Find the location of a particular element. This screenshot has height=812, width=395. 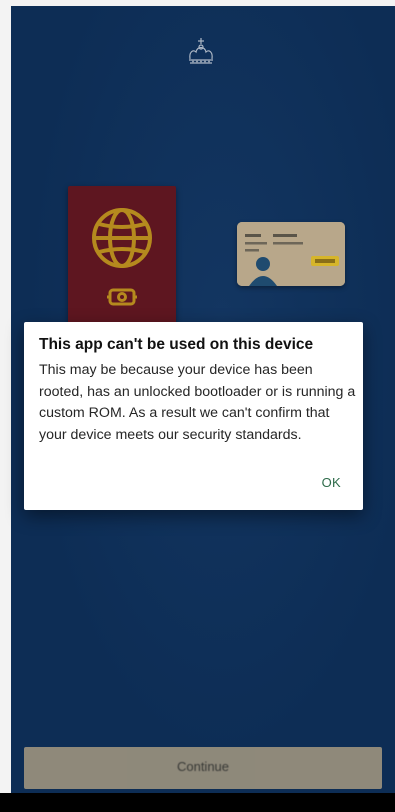

ok-button: OK is located at coordinates (331, 482).